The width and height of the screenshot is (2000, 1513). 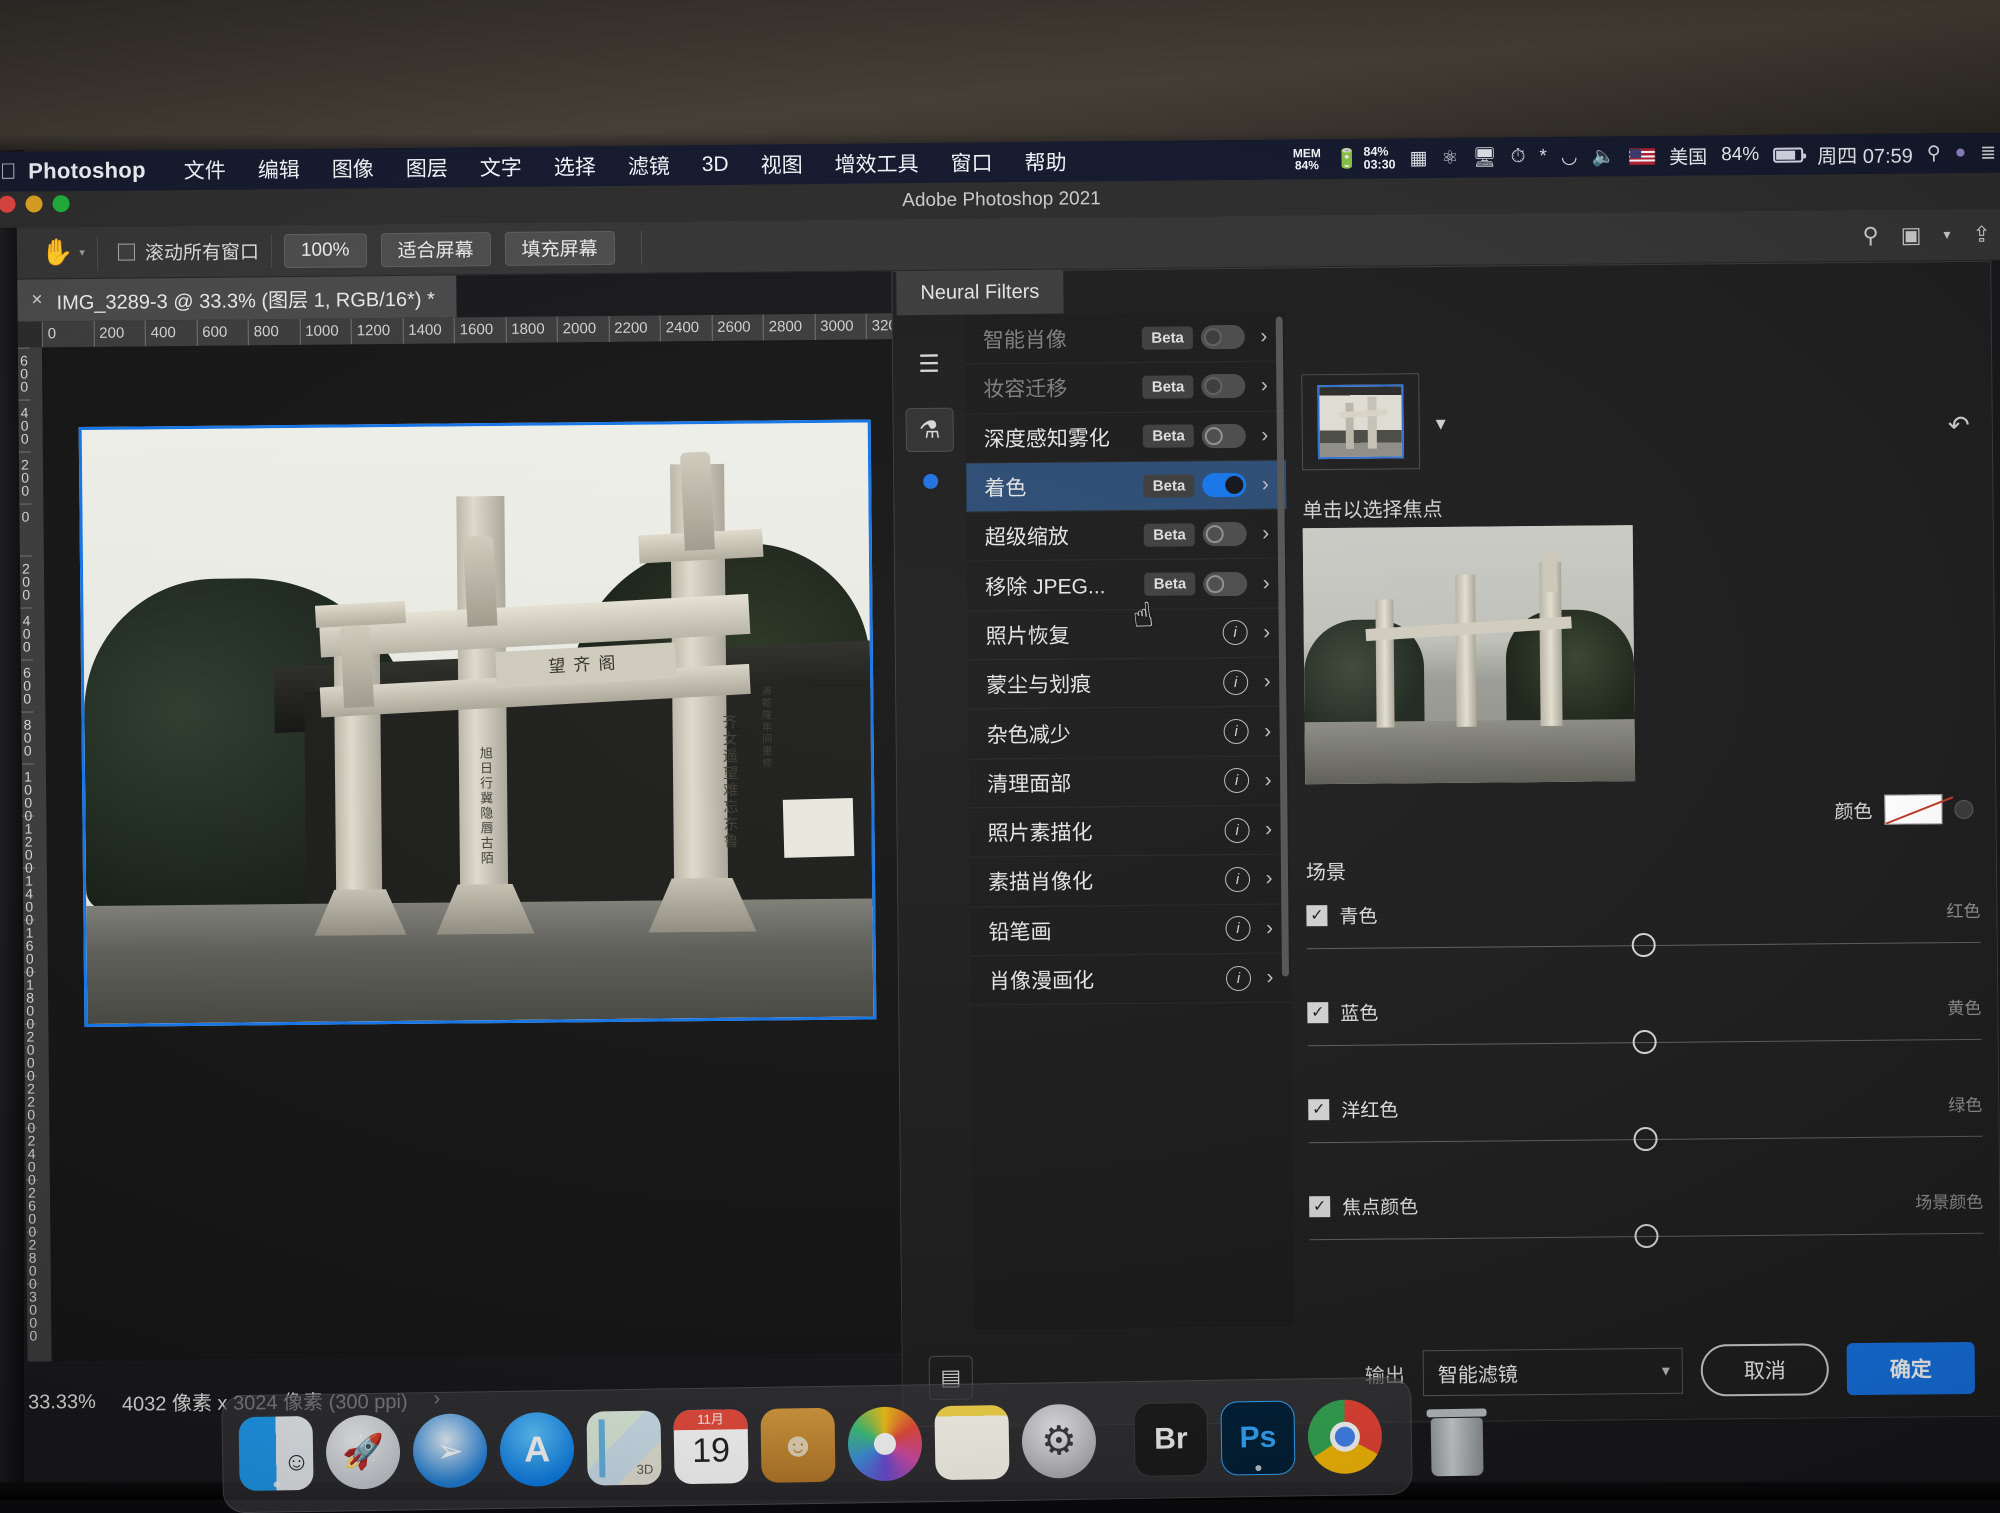 I want to click on dock-item-notes, so click(x=971, y=1442).